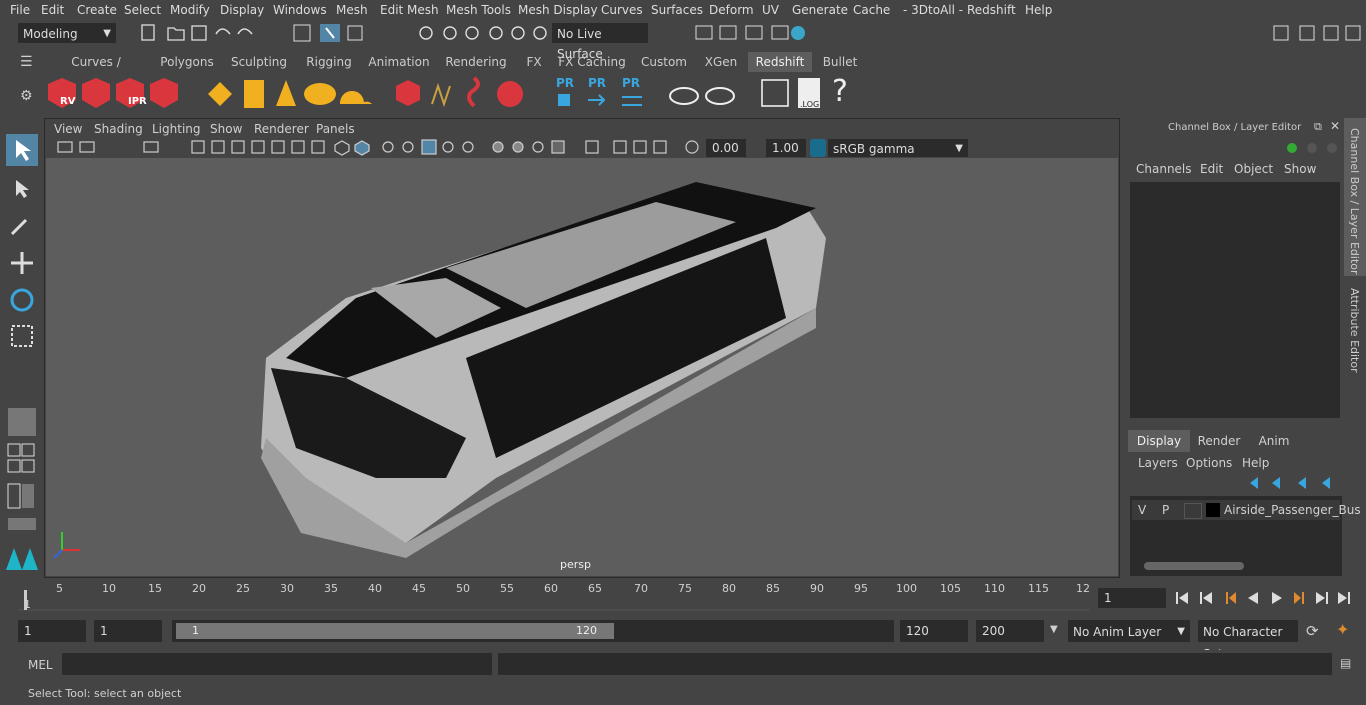 This screenshot has width=1366, height=705. I want to click on viewport-menu-view: View, so click(68, 129).